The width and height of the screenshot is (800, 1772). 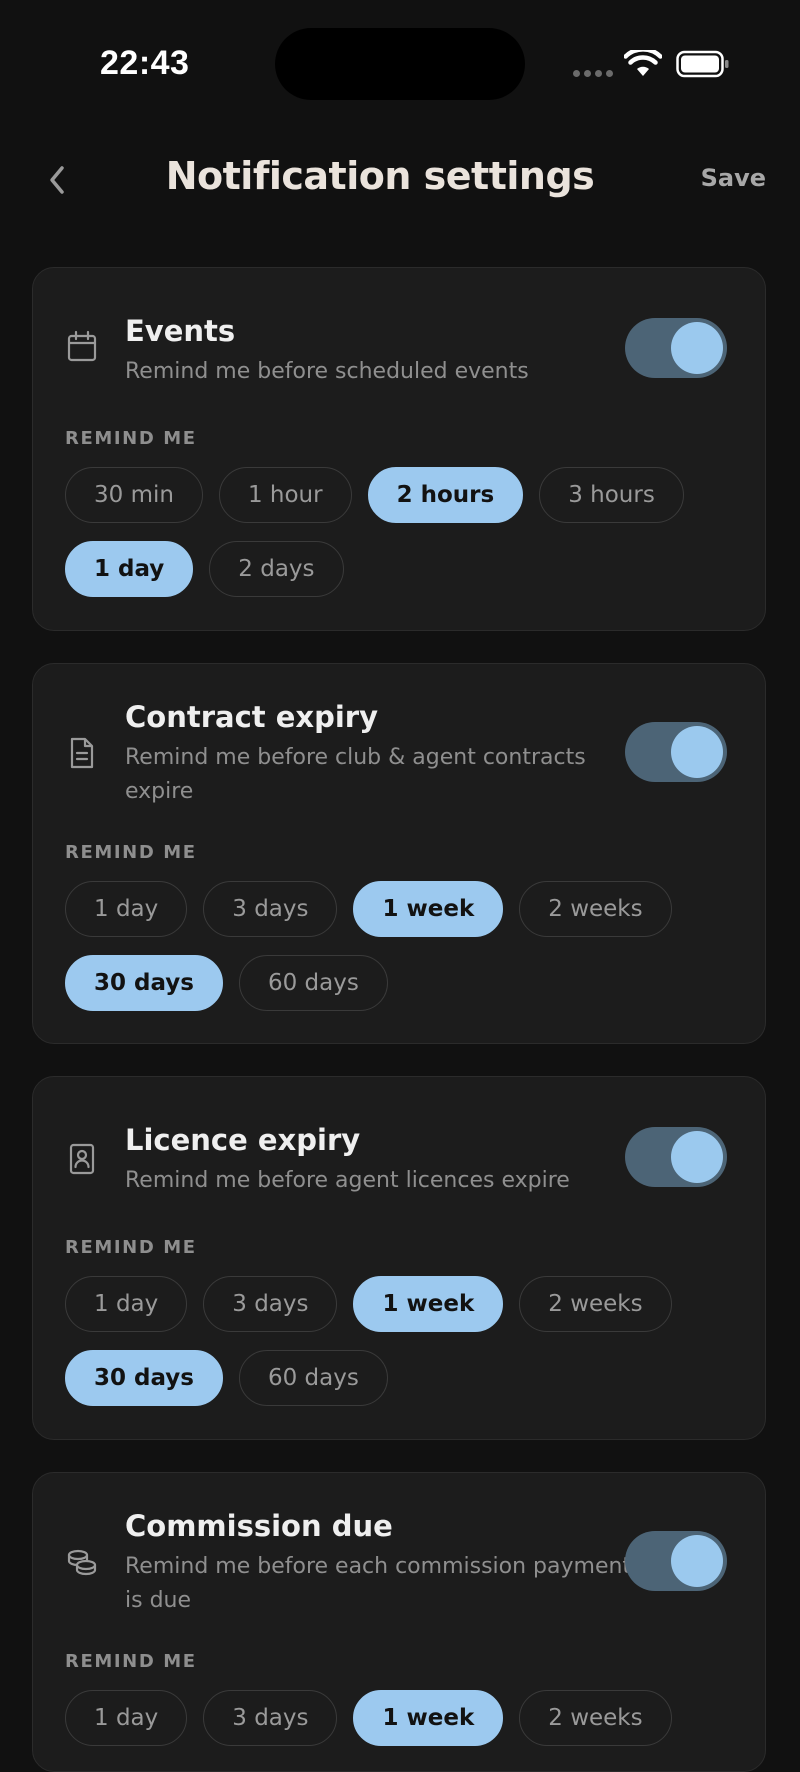 What do you see at coordinates (259, 1526) in the screenshot?
I see `card-title: Commission due` at bounding box center [259, 1526].